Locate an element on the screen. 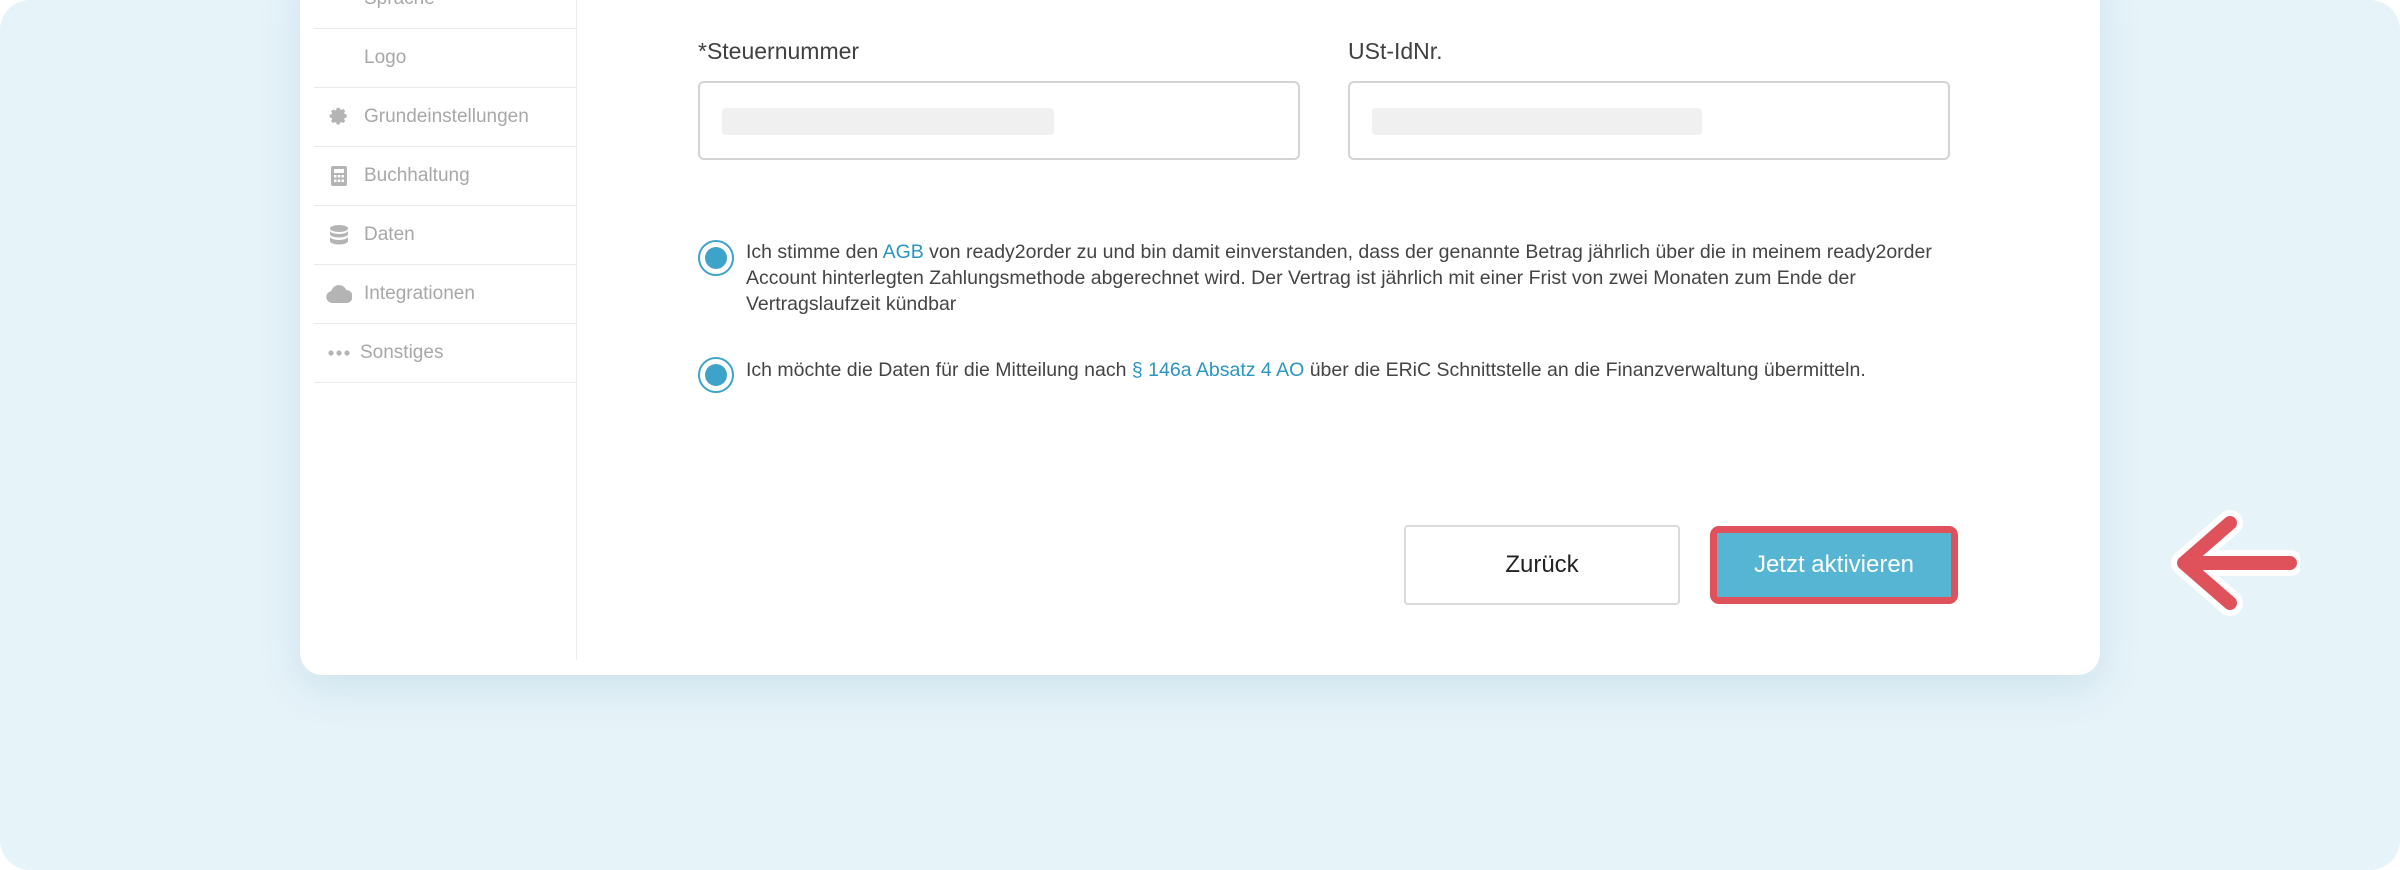  sidebar-item-daten: Daten is located at coordinates (445, 235).